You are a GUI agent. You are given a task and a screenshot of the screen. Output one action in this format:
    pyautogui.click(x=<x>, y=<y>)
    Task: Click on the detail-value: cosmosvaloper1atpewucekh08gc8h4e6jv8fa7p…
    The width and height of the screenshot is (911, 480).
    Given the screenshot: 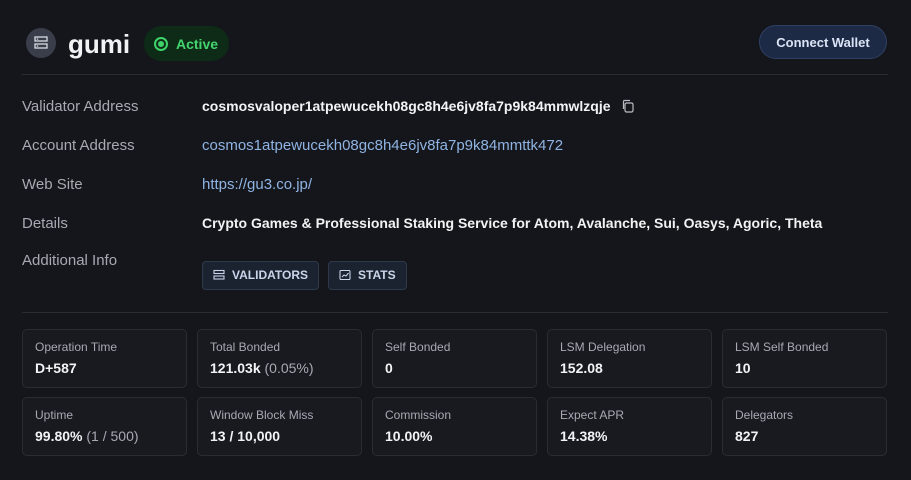 What is the action you would take?
    pyautogui.click(x=418, y=106)
    